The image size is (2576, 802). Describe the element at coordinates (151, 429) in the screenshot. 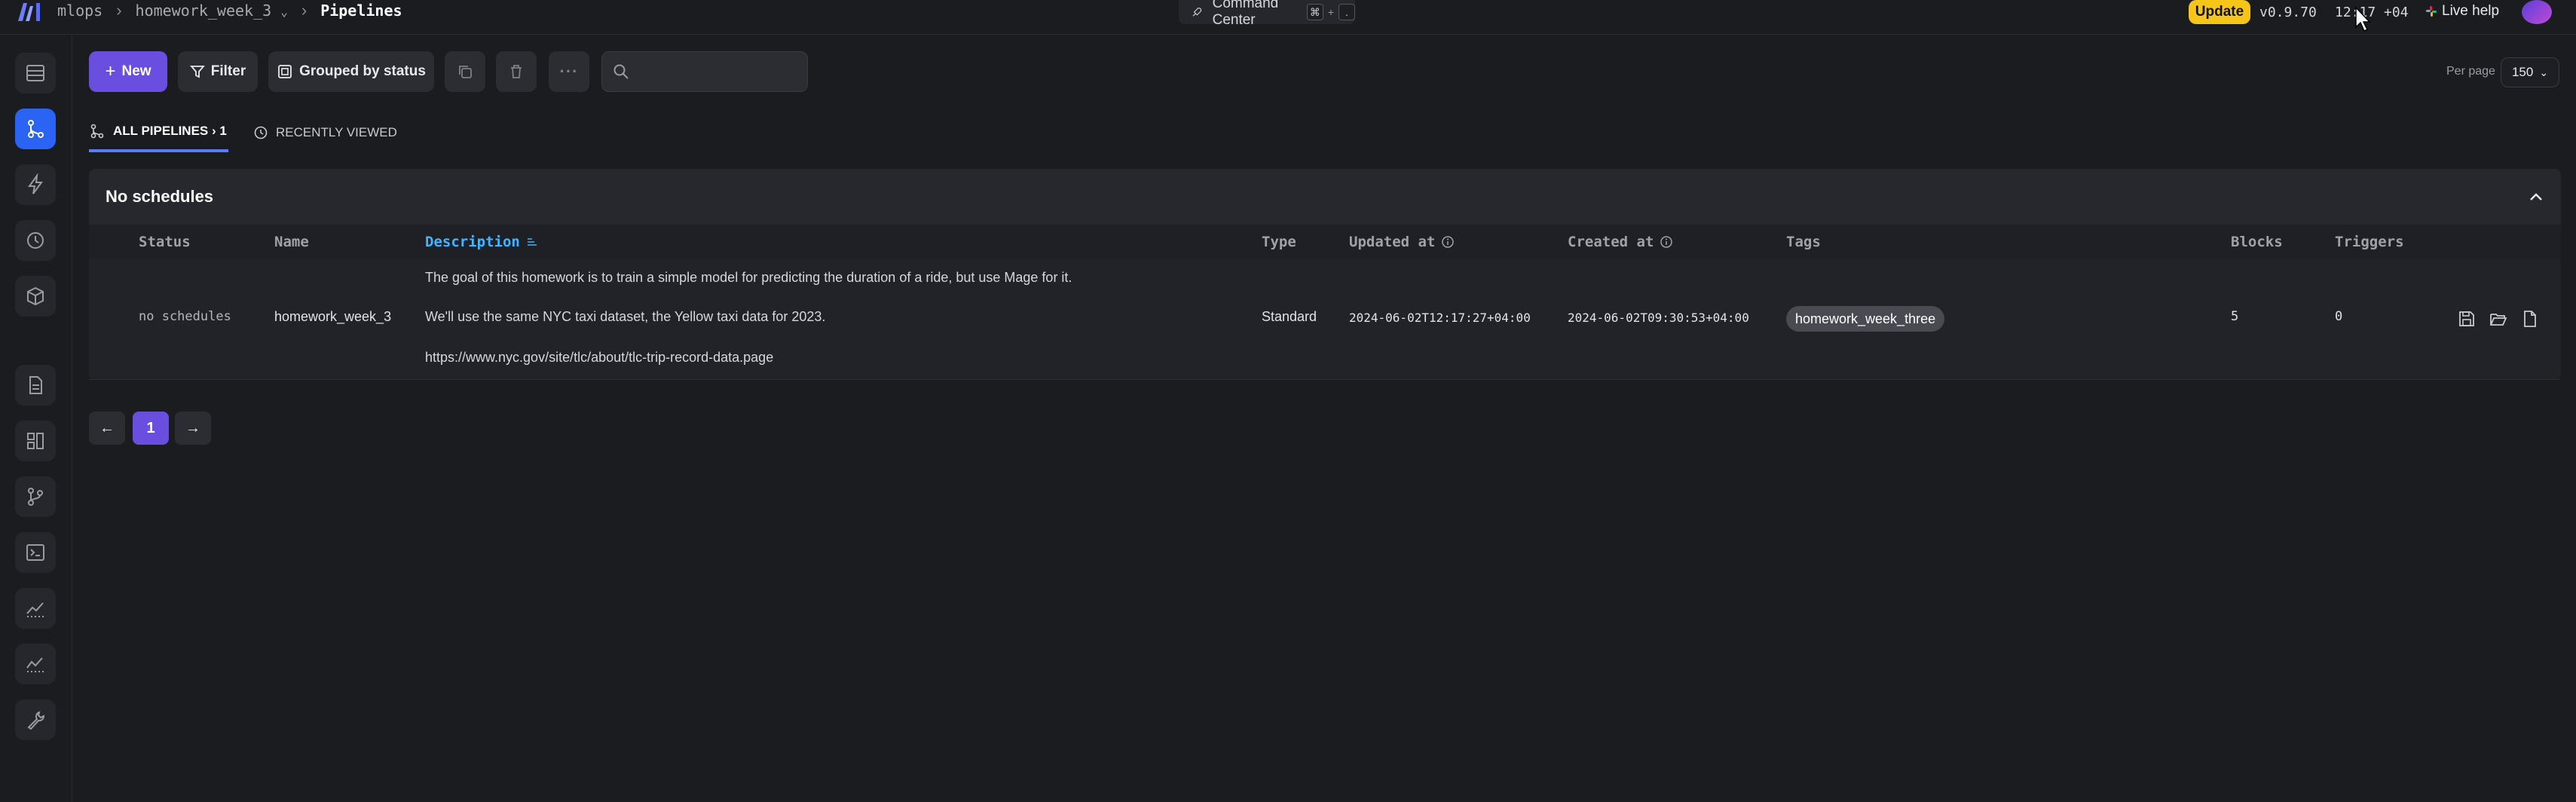

I see `page-1-button: 1` at that location.